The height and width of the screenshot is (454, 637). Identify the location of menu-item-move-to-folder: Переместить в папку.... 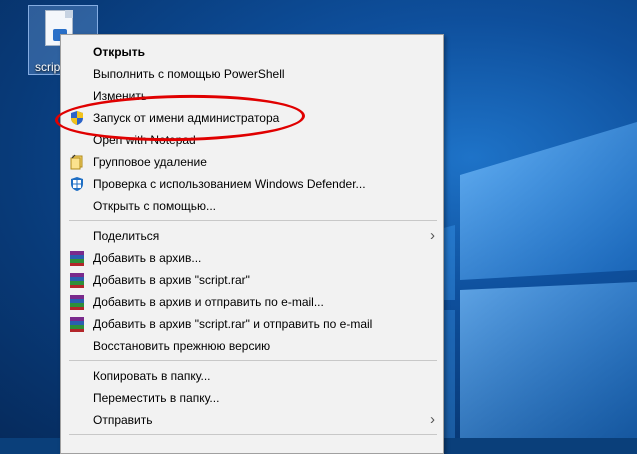
(252, 398).